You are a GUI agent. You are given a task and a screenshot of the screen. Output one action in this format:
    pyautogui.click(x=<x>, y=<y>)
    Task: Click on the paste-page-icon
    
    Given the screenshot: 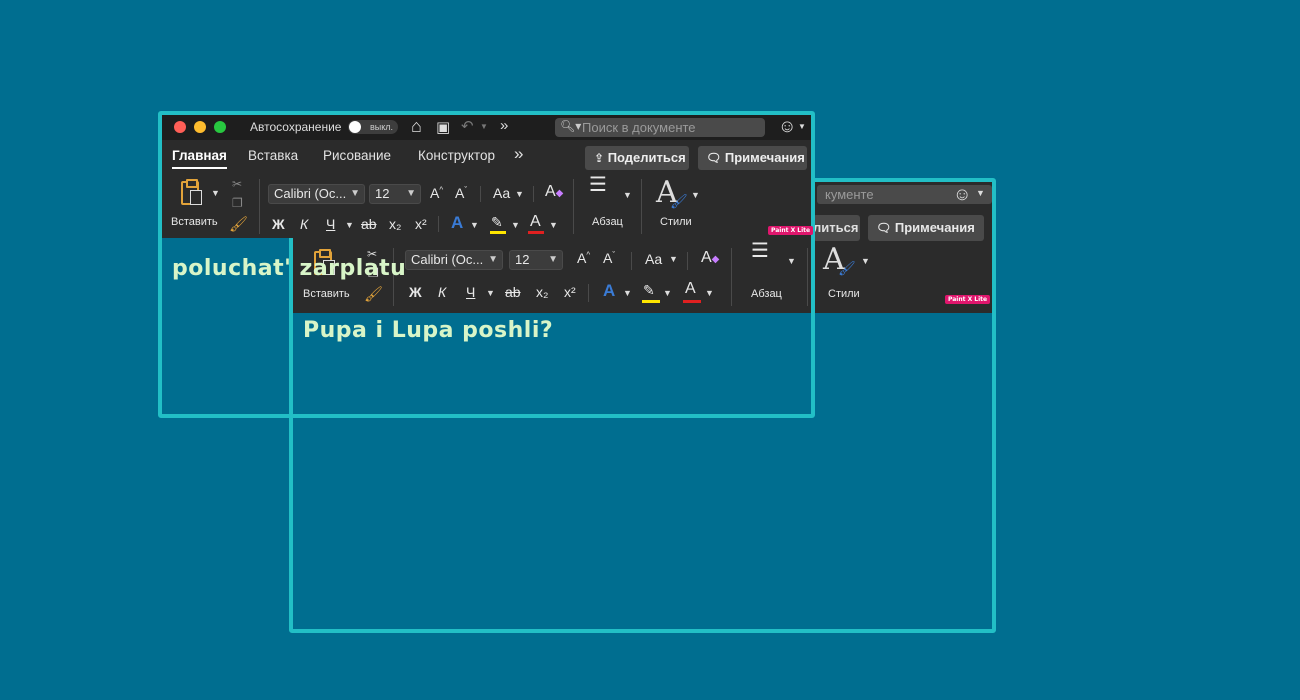 What is the action you would take?
    pyautogui.click(x=196, y=197)
    